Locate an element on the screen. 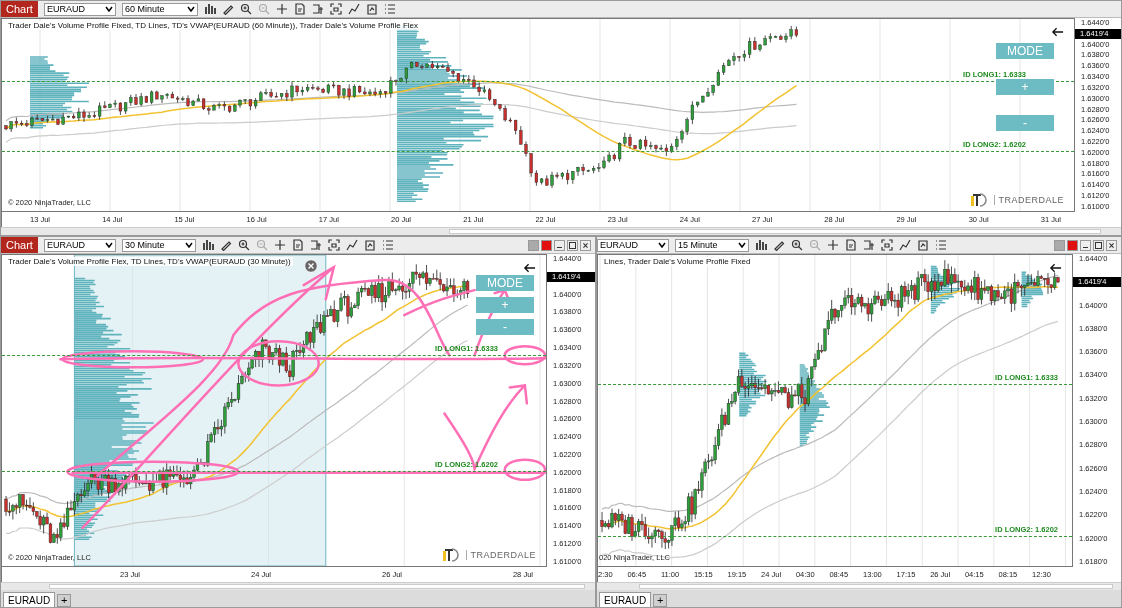 This screenshot has height=608, width=1122. interval-dropdown: 30 Minute is located at coordinates (158, 245).